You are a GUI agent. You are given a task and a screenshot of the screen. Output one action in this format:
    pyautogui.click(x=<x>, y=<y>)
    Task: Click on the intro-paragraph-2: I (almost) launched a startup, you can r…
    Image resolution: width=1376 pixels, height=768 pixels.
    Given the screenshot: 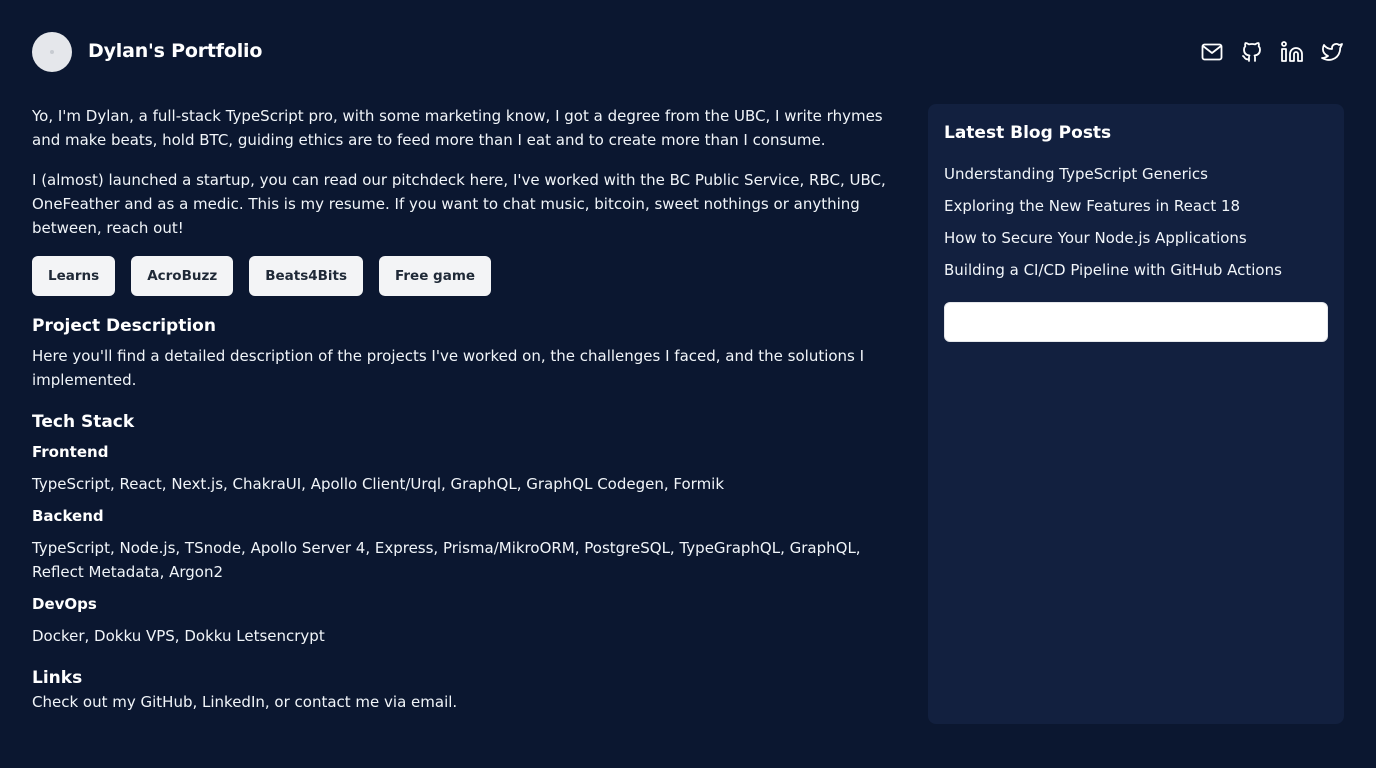 What is the action you would take?
    pyautogui.click(x=459, y=204)
    